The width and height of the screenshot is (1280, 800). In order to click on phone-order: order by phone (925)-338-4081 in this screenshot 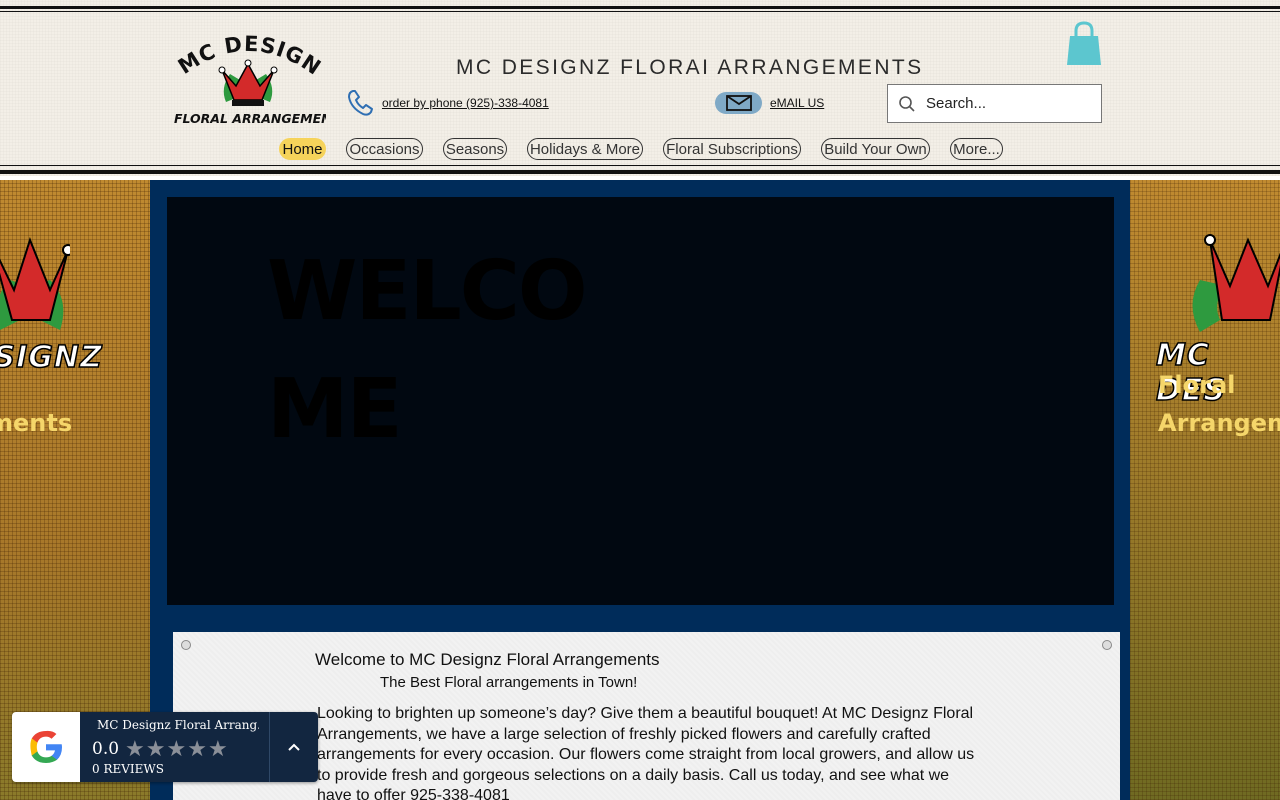, I will do `click(447, 103)`.